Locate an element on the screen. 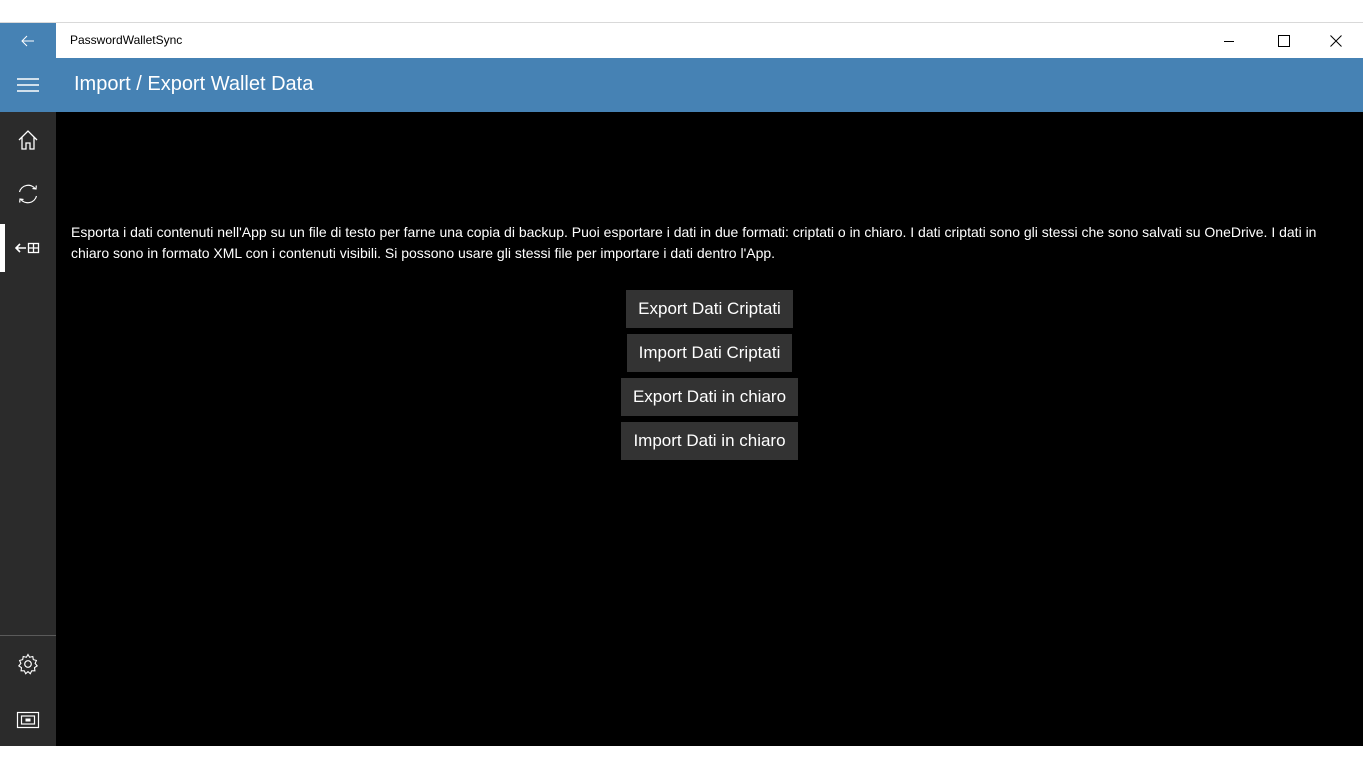  sidebar is located at coordinates (28, 429).